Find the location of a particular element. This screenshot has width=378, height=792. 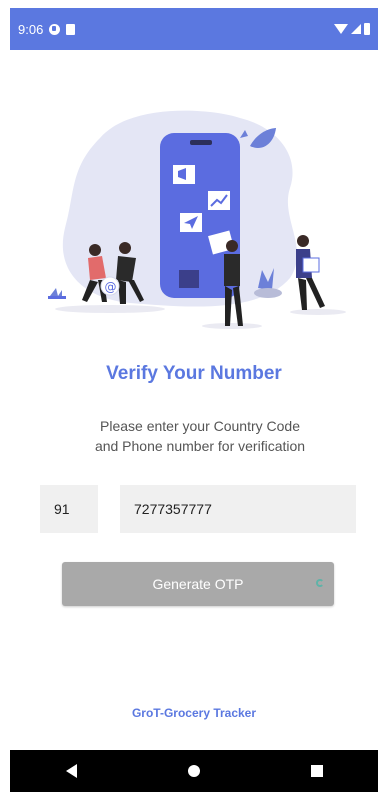

app-name-footer: GroT-Grocery Tracker is located at coordinates (194, 713).